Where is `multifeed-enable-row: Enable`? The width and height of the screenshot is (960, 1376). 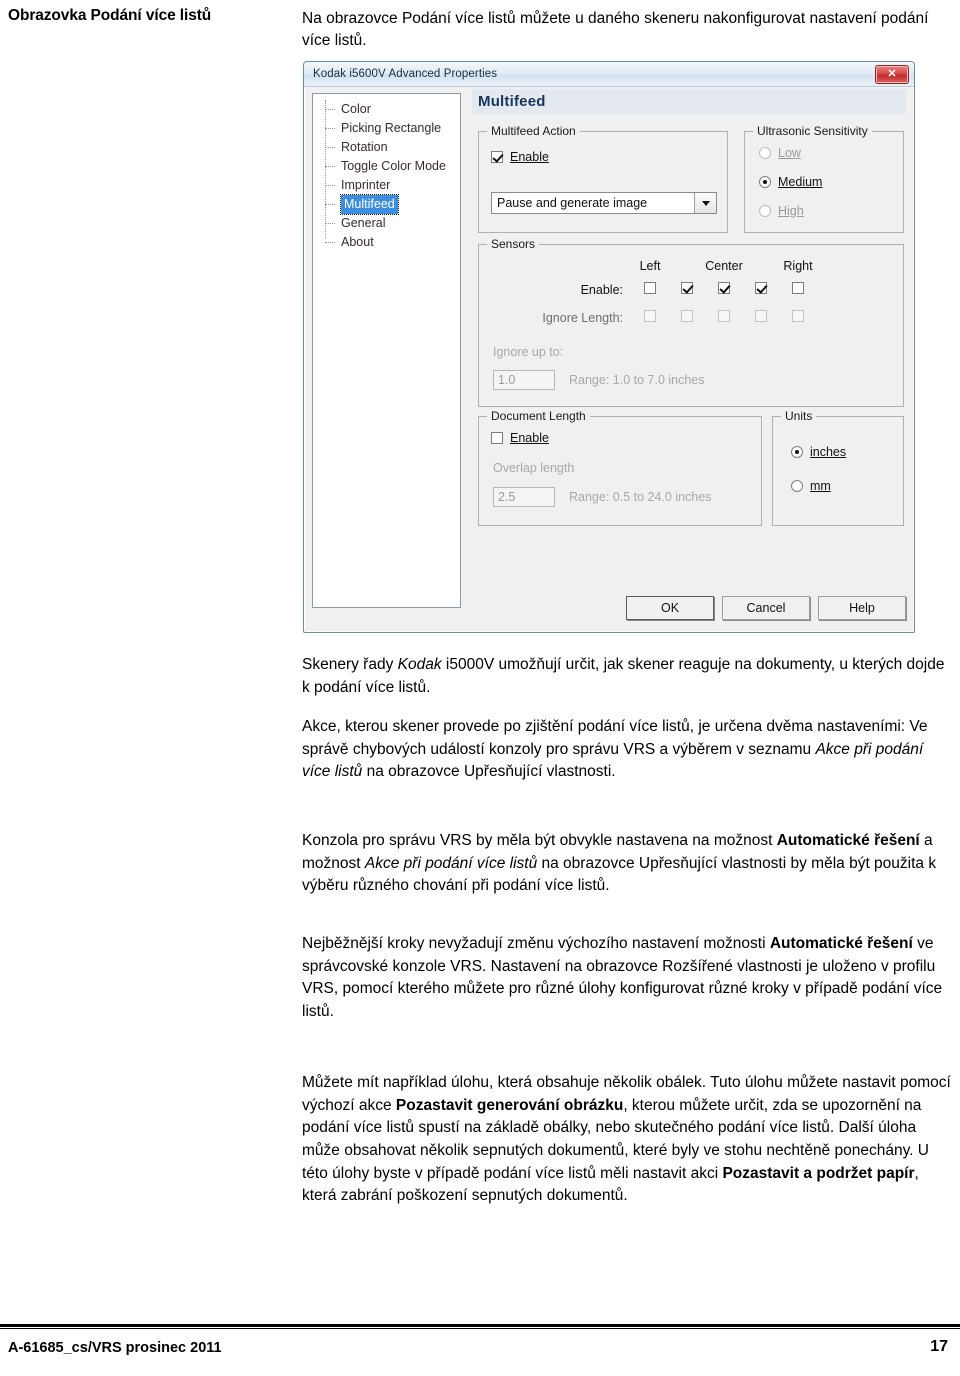 multifeed-enable-row: Enable is located at coordinates (520, 157).